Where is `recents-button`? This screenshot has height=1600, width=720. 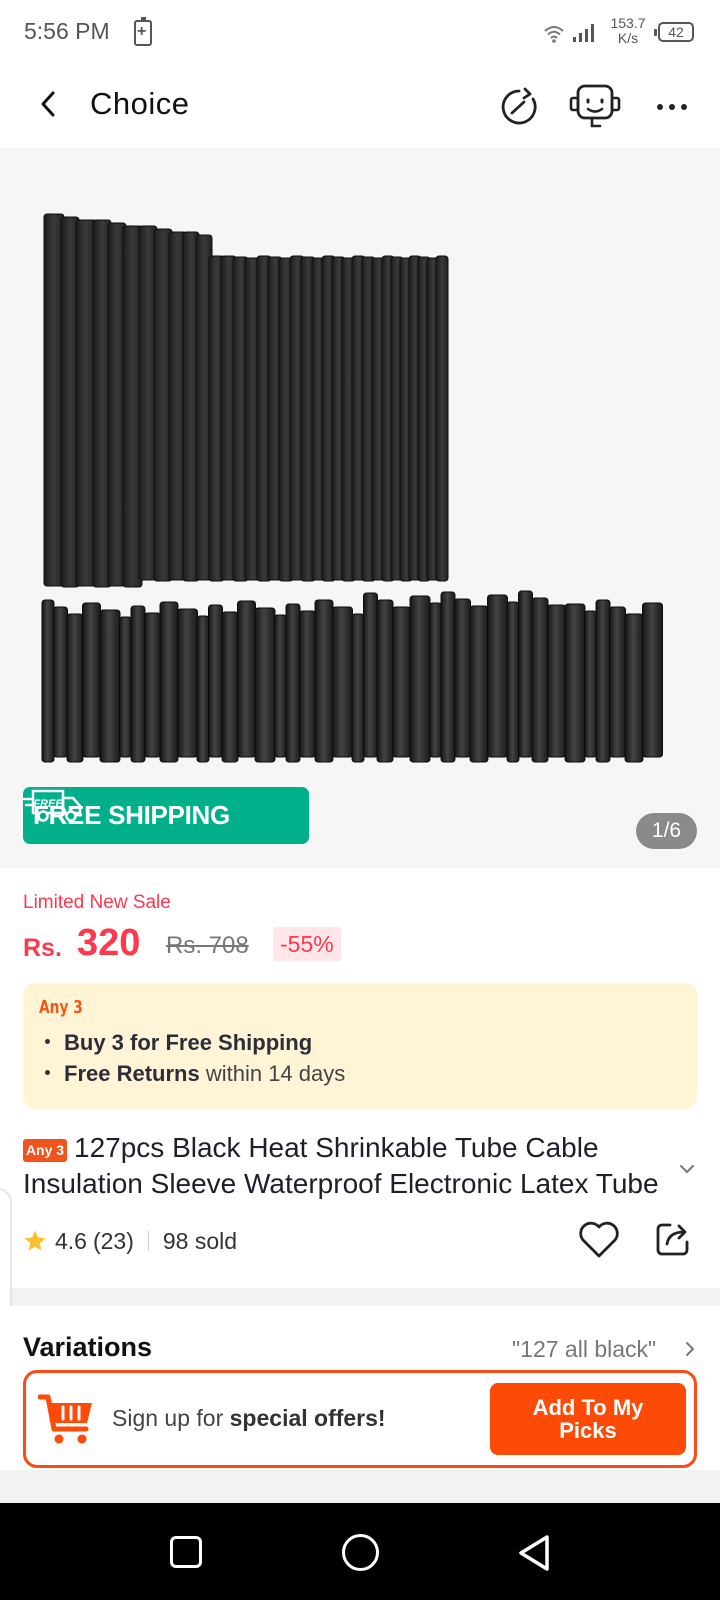
recents-button is located at coordinates (186, 1552).